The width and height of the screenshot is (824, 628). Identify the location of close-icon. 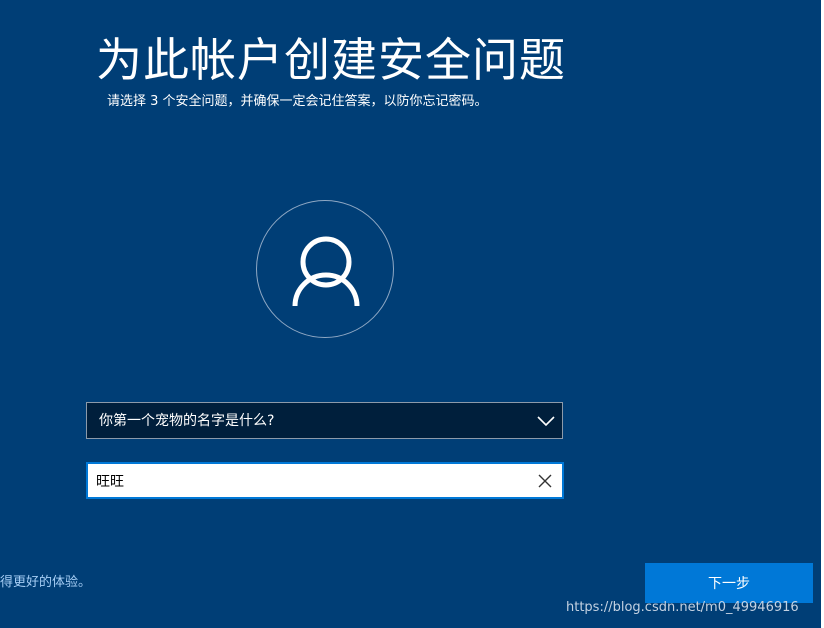
(545, 481).